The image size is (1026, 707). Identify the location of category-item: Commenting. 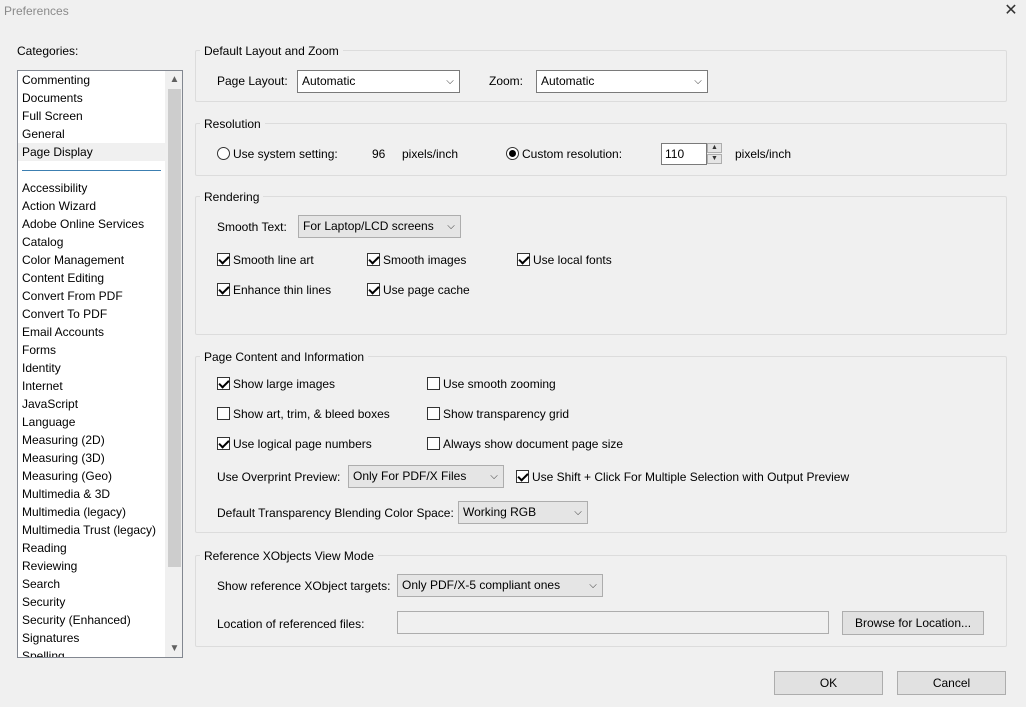
(91, 80).